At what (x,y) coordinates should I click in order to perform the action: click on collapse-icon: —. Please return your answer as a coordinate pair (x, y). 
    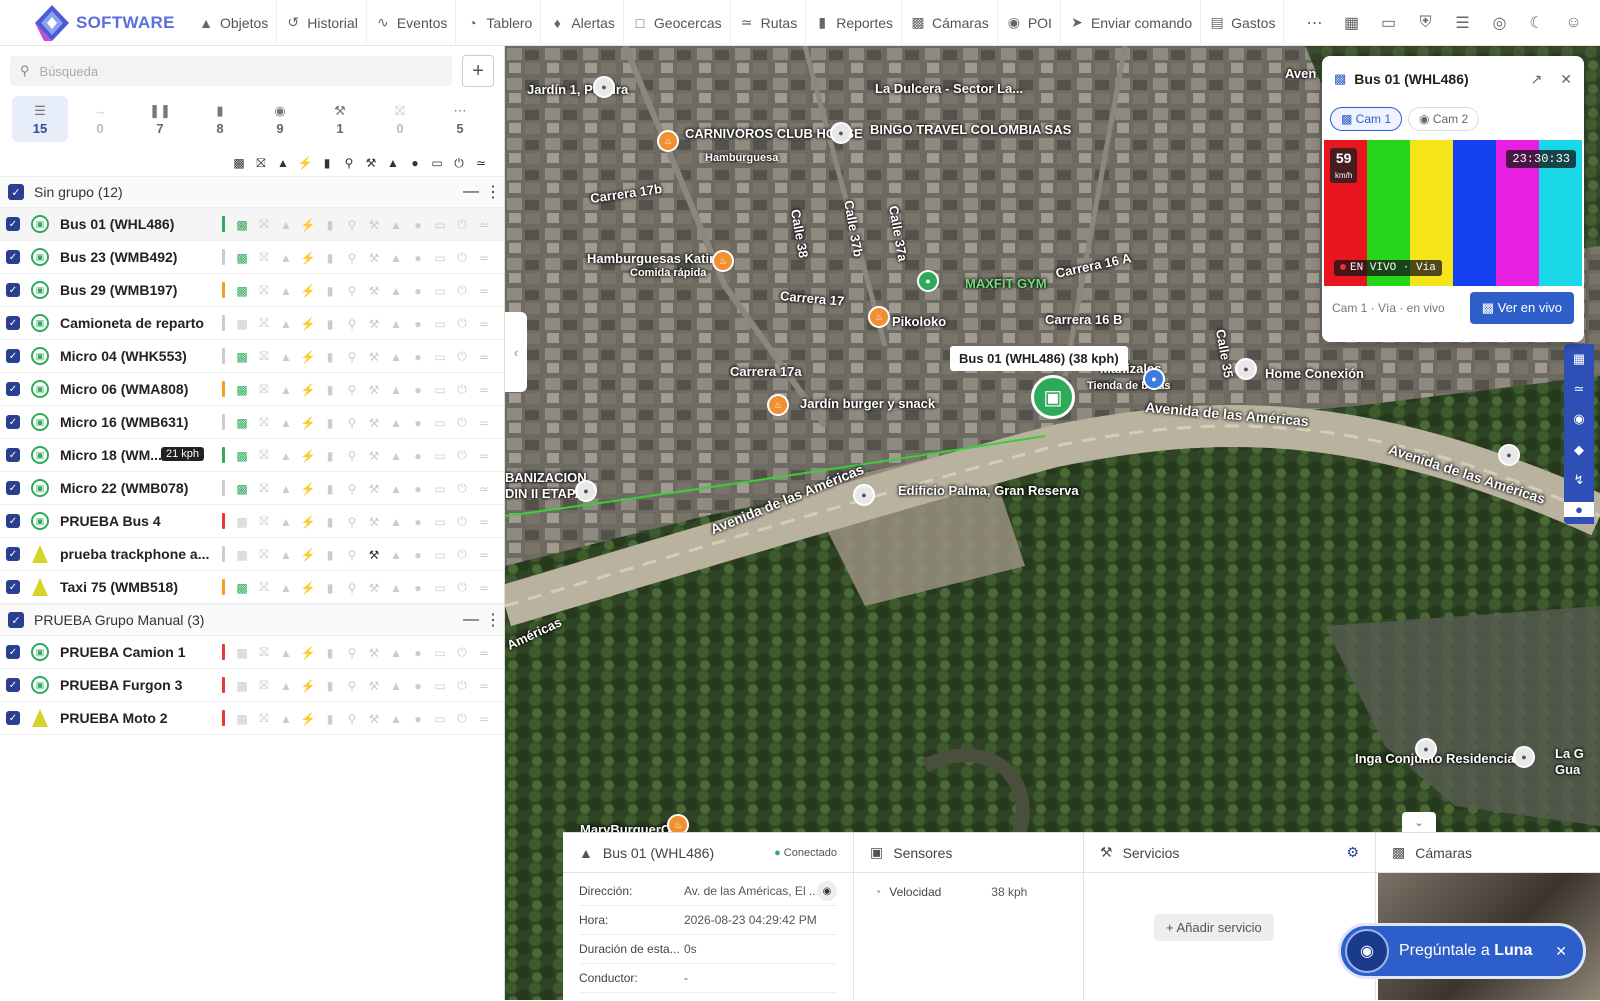
    Looking at the image, I should click on (471, 192).